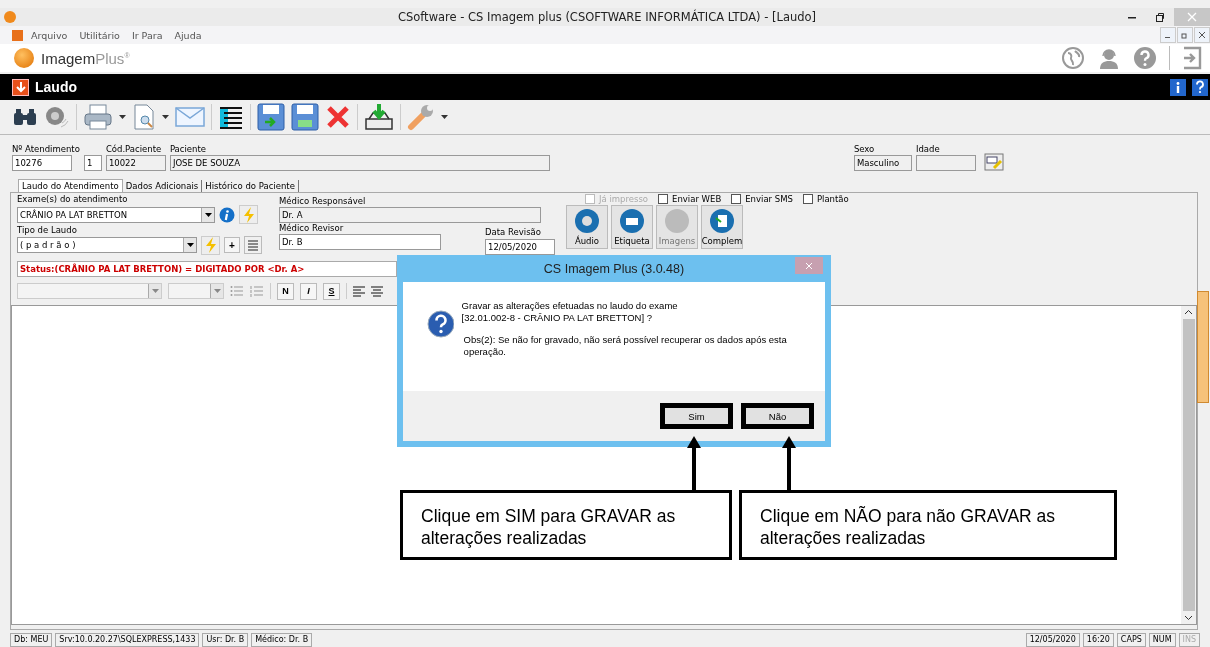 The height and width of the screenshot is (647, 1210). I want to click on dialog-note: Obs(2): Se não for gravado, não será possível recuperar os dados após esta operação., so click(625, 346).